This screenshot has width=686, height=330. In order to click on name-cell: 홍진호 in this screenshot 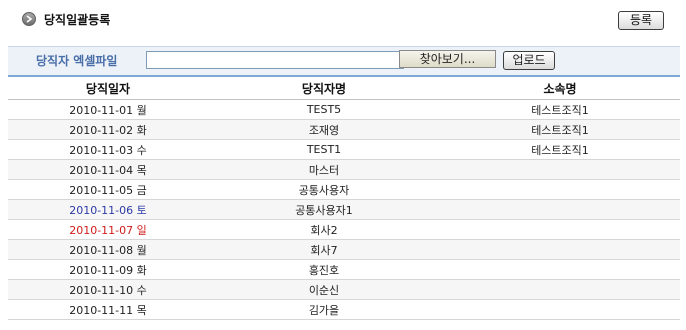, I will do `click(324, 269)`.